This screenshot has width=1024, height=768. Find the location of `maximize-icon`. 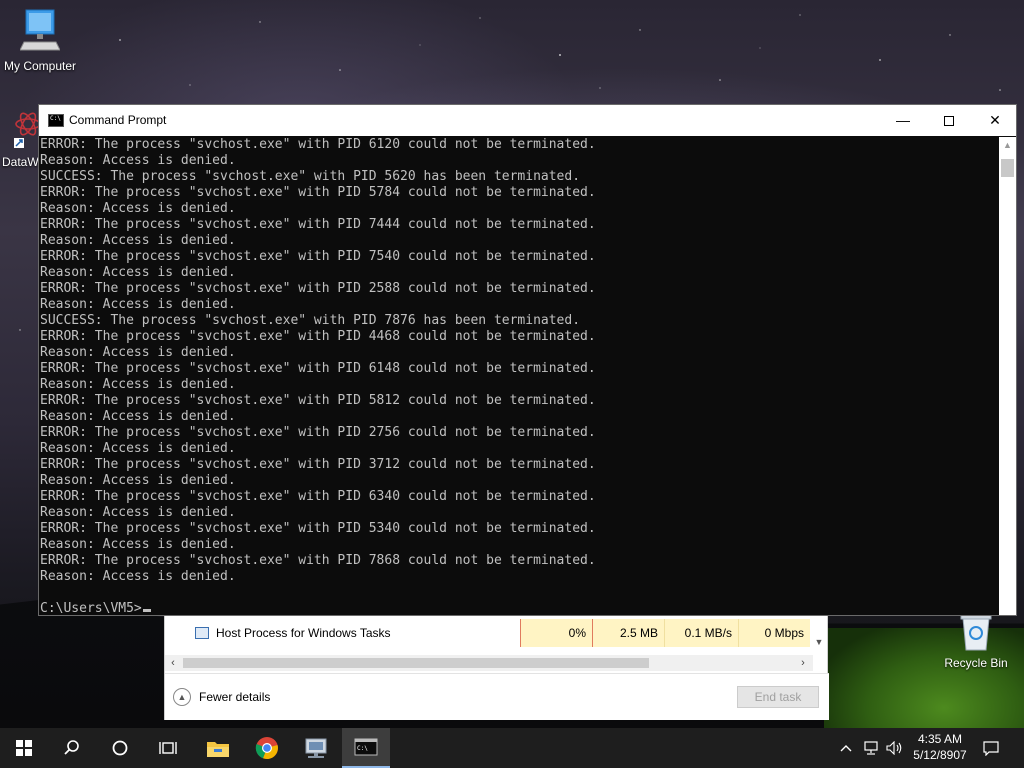

maximize-icon is located at coordinates (949, 121).